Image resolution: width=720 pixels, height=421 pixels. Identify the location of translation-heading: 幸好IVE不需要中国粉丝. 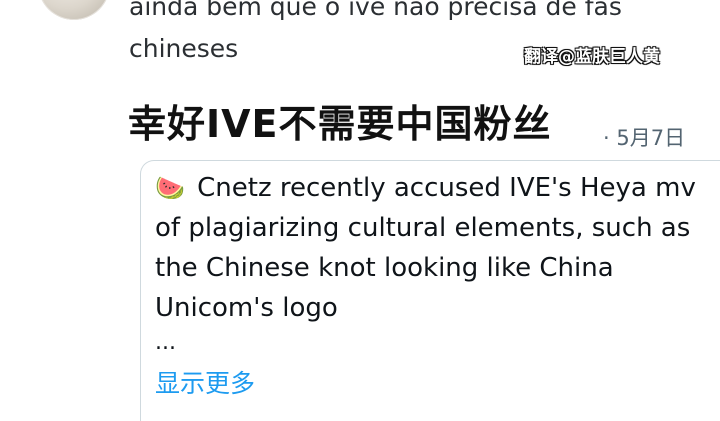
(340, 124).